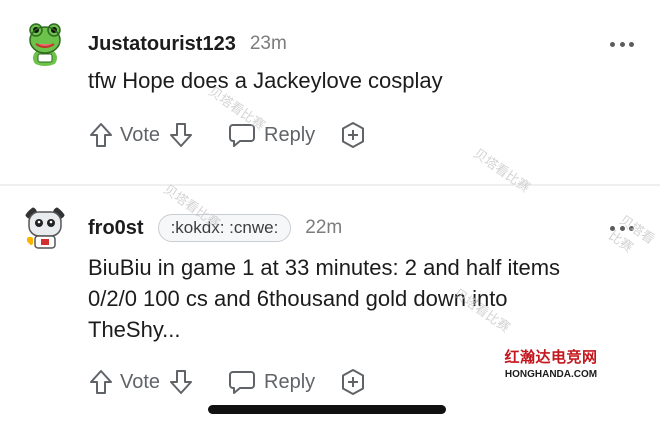 The height and width of the screenshot is (427, 660). Describe the element at coordinates (268, 43) in the screenshot. I see `timestamp: 23m` at that location.